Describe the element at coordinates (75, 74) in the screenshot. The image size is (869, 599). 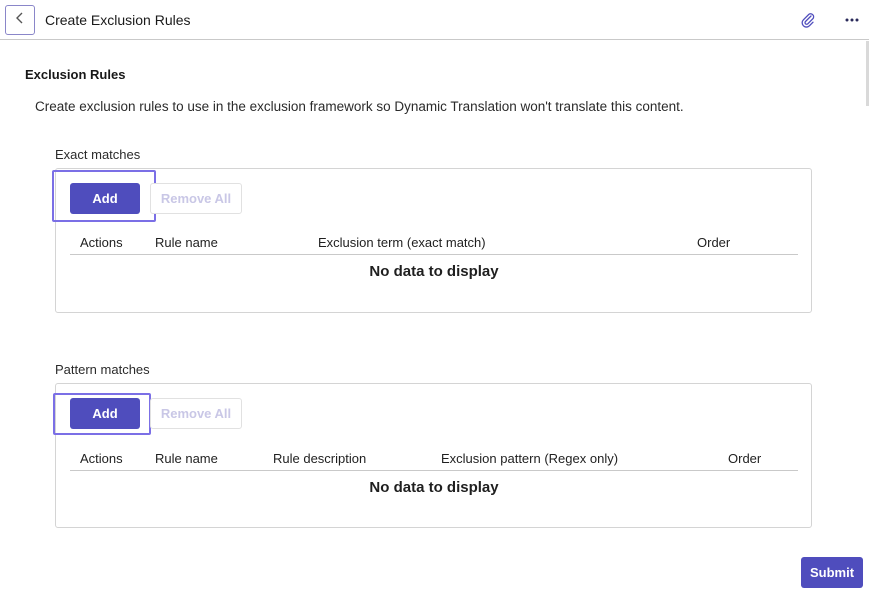
I see `section-heading: Exclusion Rules` at that location.